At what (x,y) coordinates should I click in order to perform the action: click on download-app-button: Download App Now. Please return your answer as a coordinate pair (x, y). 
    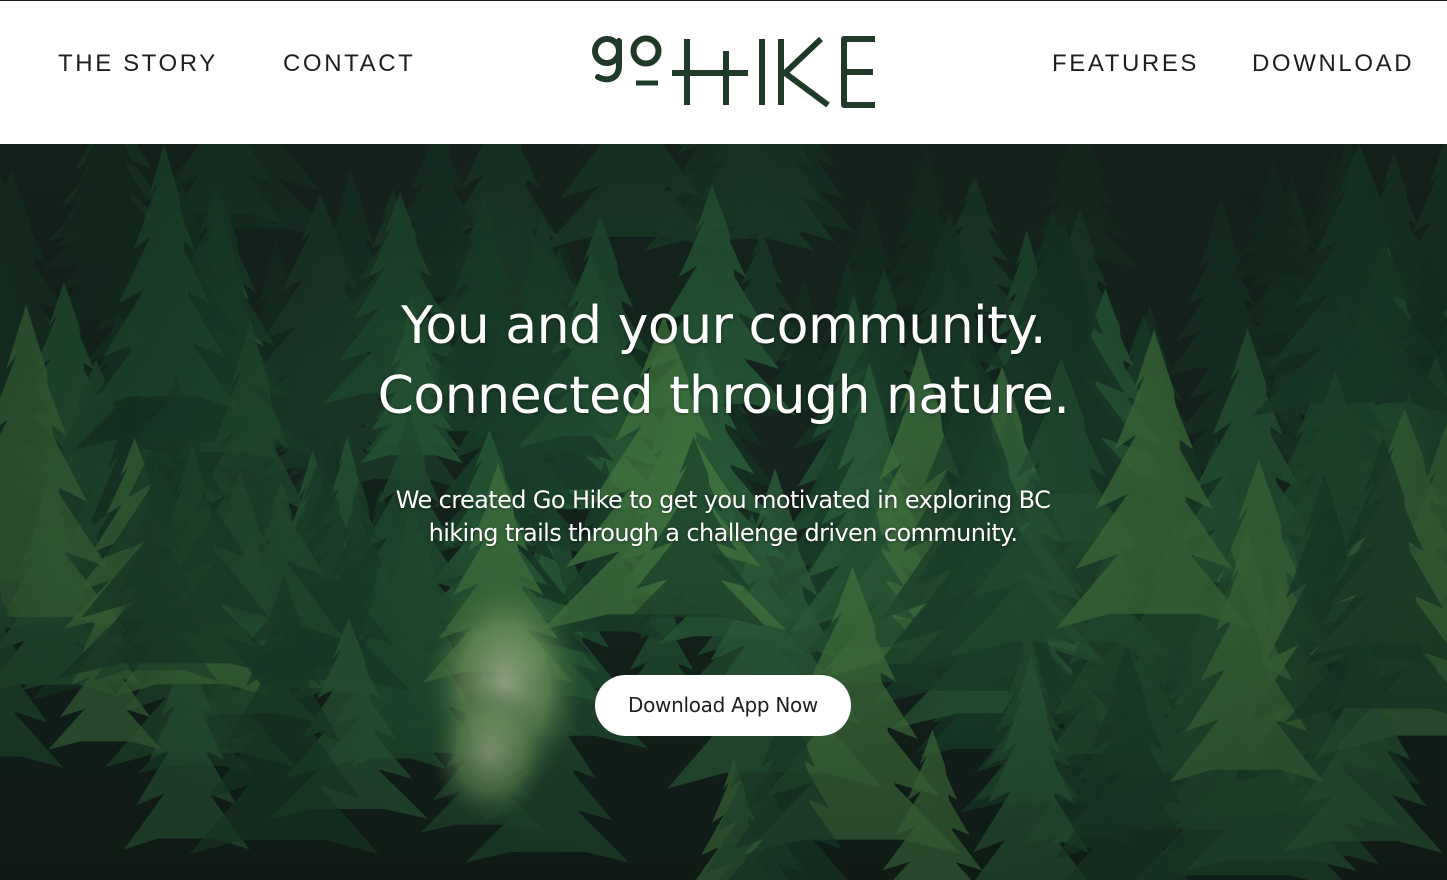
    Looking at the image, I should click on (723, 705).